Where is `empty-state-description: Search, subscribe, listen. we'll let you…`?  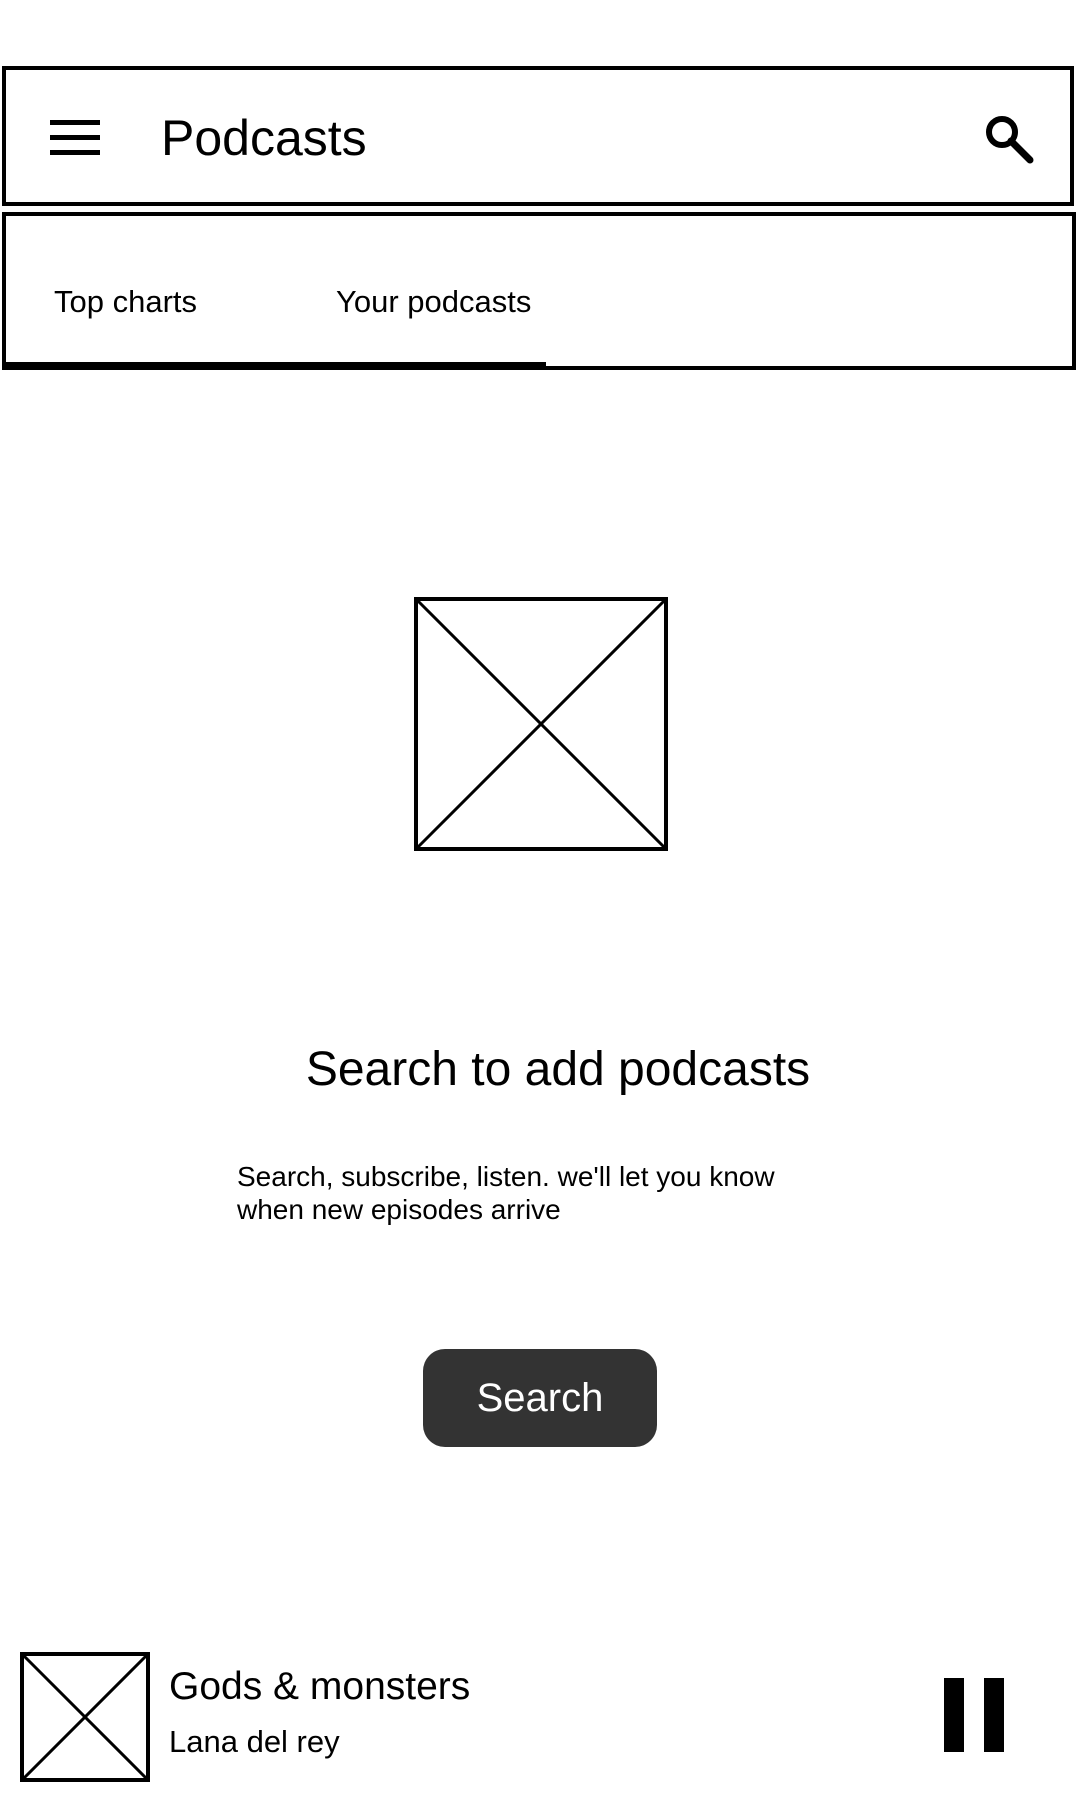 empty-state-description: Search, subscribe, listen. we'll let you… is located at coordinates (547, 1193).